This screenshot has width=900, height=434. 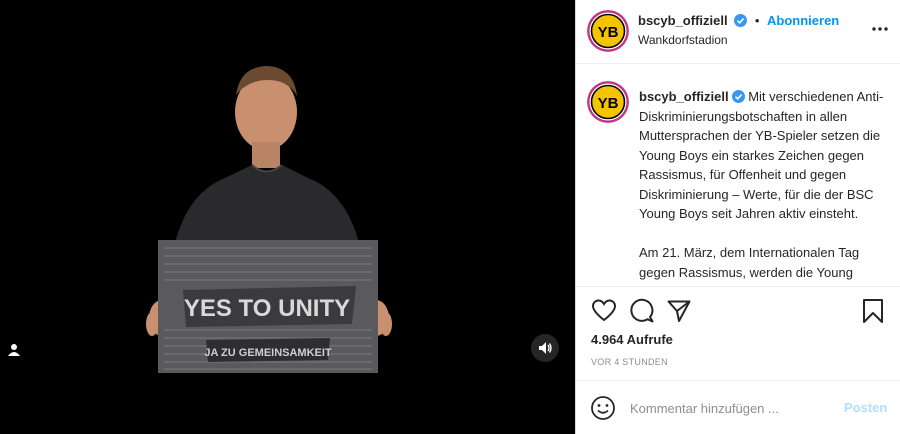 I want to click on user-tag-icon, so click(x=14, y=350).